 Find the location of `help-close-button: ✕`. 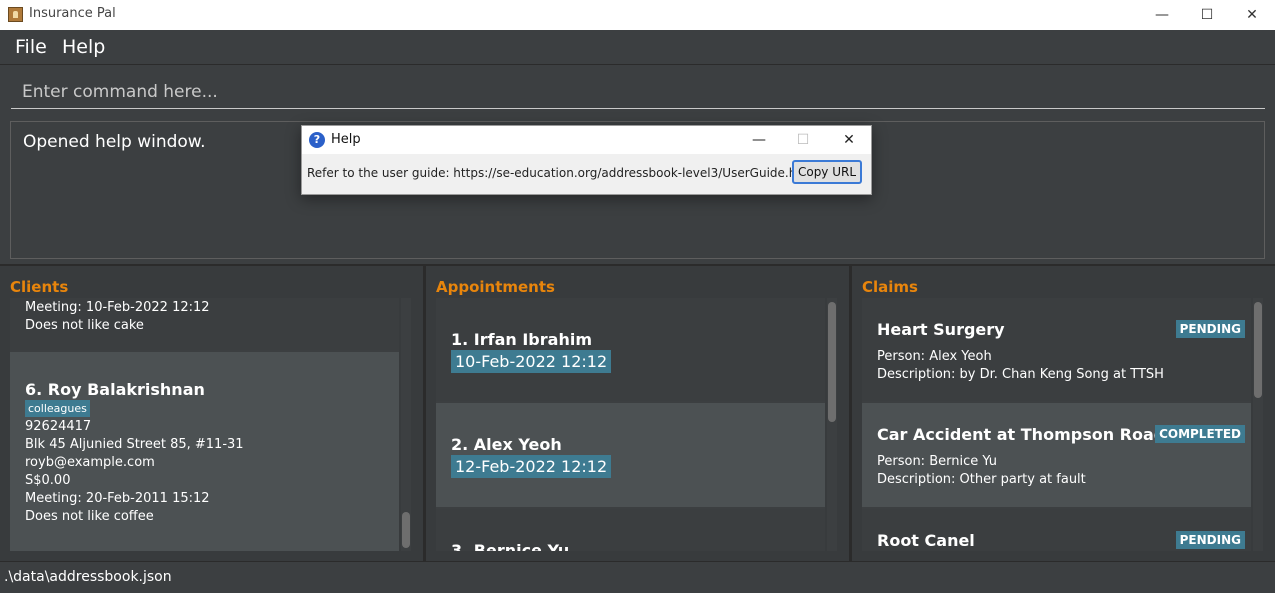

help-close-button: ✕ is located at coordinates (849, 140).